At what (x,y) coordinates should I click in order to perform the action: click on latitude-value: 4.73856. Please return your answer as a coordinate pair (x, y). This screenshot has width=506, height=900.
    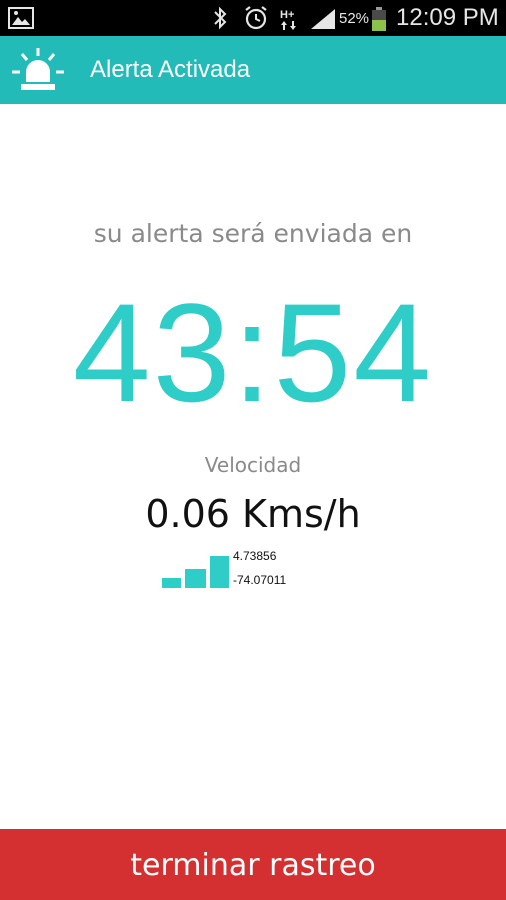
    Looking at the image, I should click on (255, 556).